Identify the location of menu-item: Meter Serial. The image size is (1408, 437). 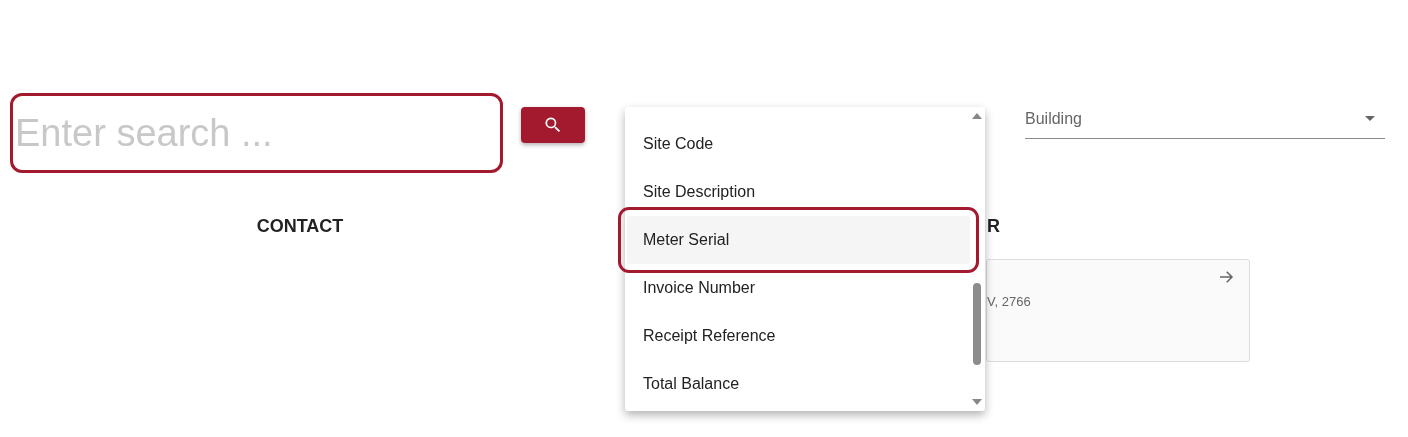
(798, 240).